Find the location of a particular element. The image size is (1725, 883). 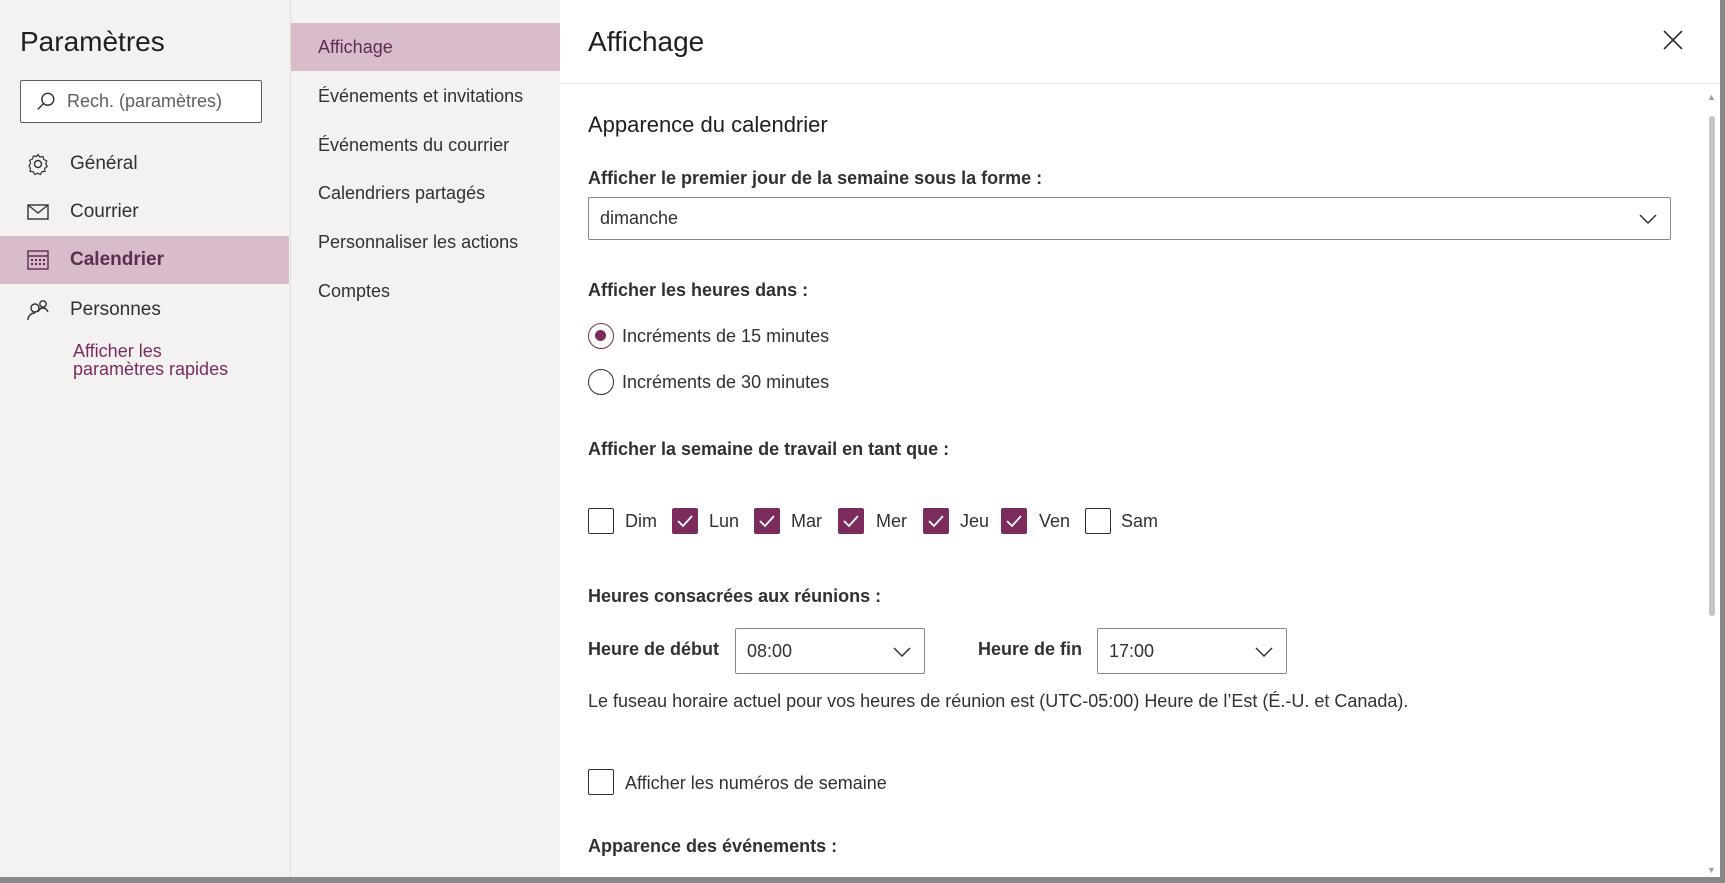

nav-item-calendar: Calendrier is located at coordinates (144, 260).